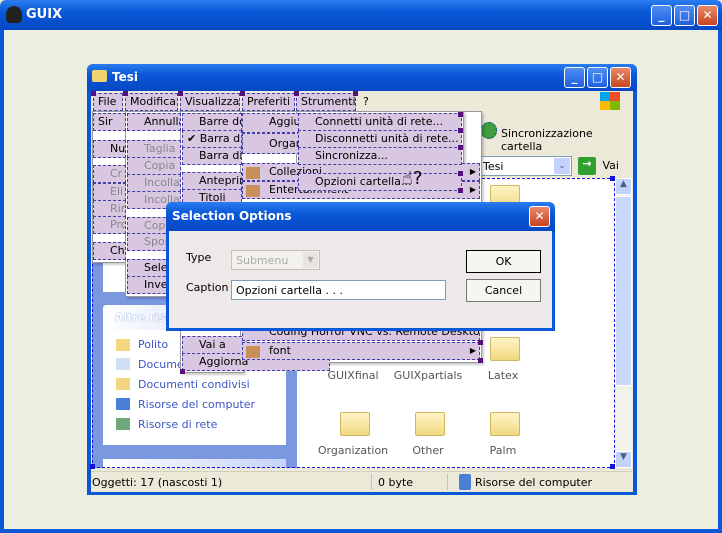  I want to click on type-select: Submenu ▼, so click(275, 260).